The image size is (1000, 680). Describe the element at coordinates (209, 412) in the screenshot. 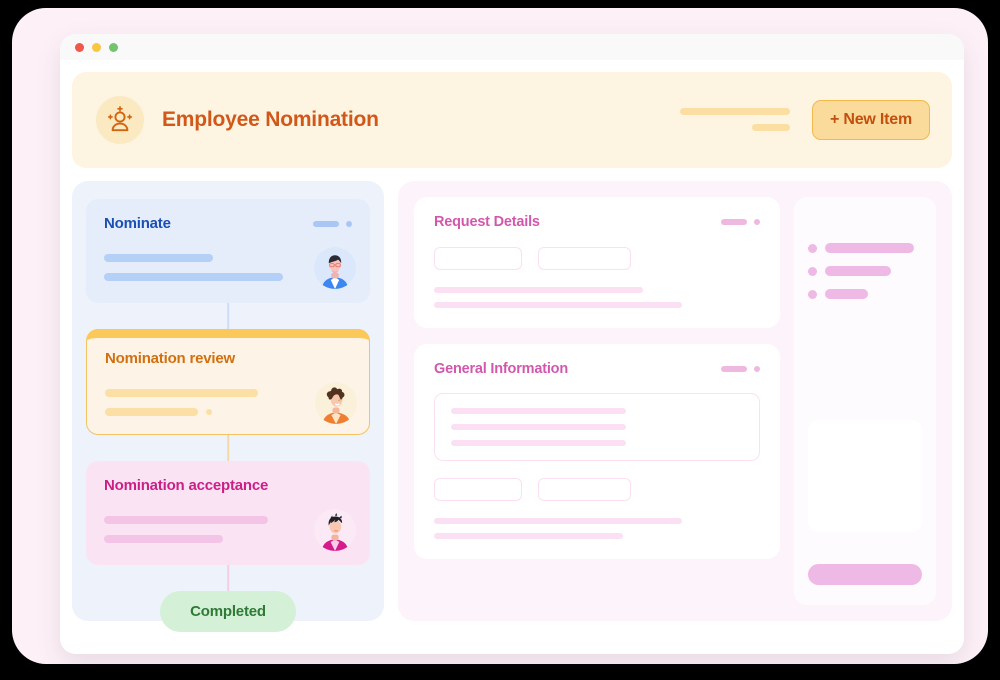

I see `placeholder-dot` at that location.